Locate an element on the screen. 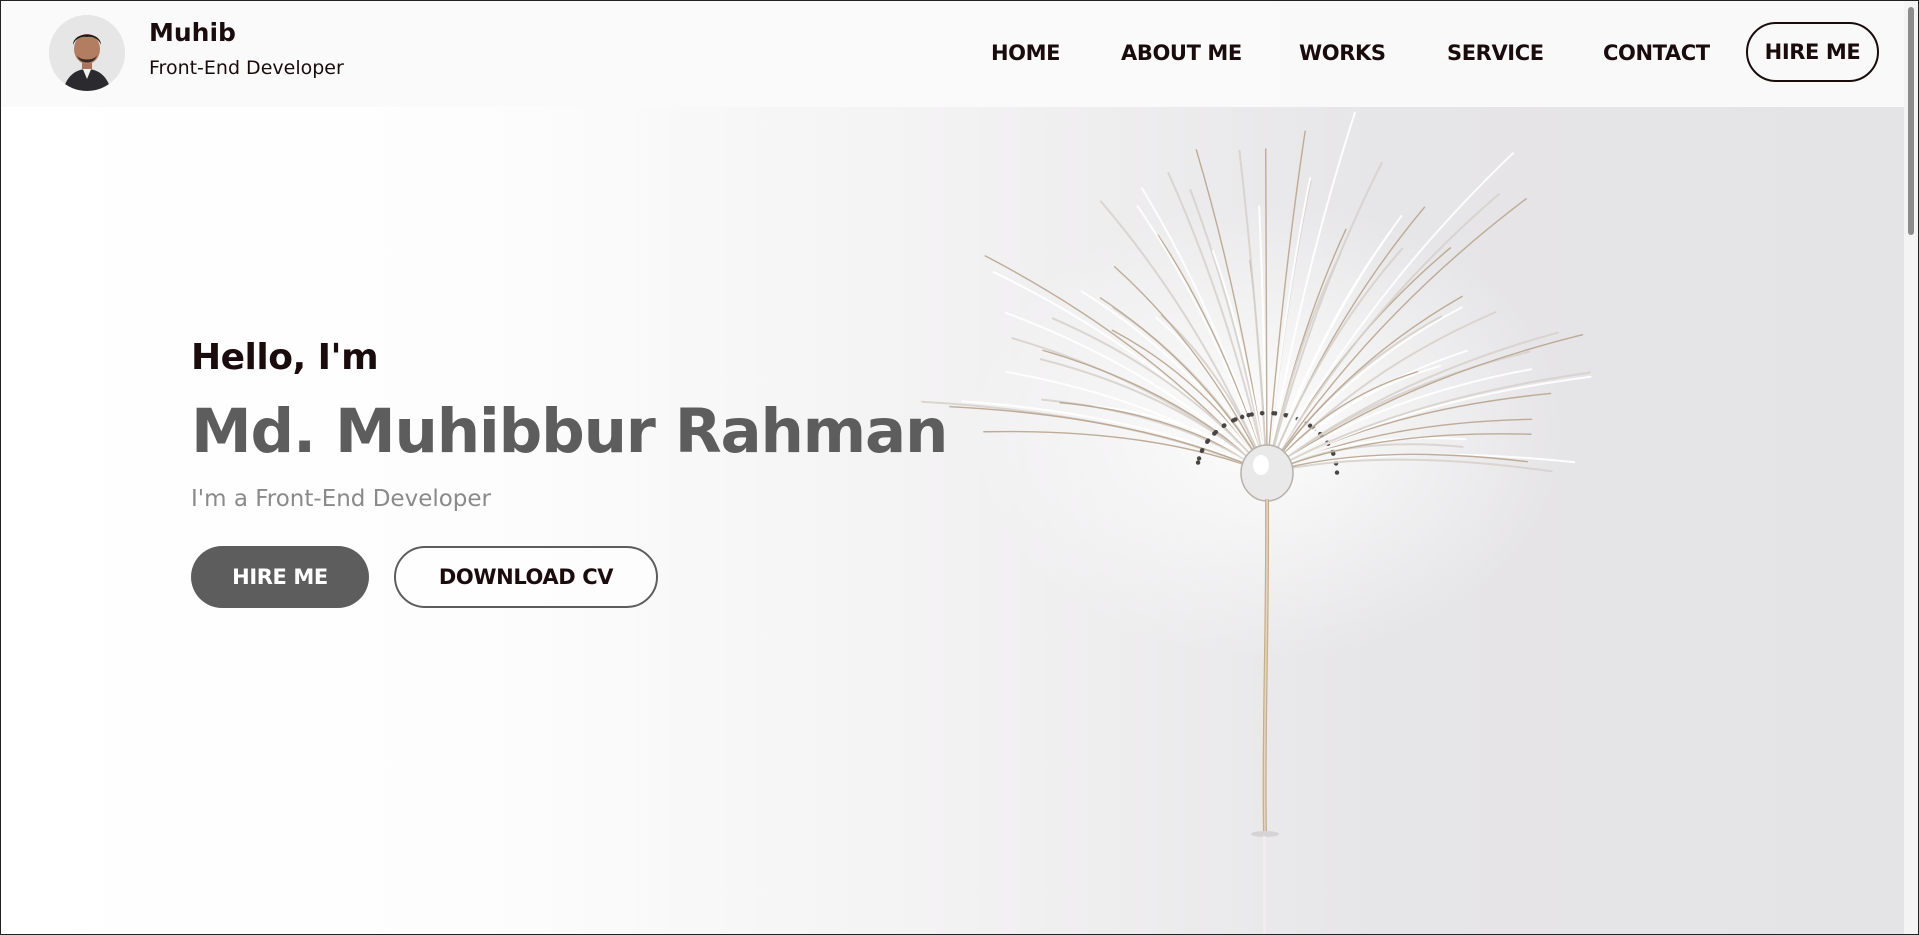 The width and height of the screenshot is (1919, 935). nav-item-home: HOME is located at coordinates (1025, 53).